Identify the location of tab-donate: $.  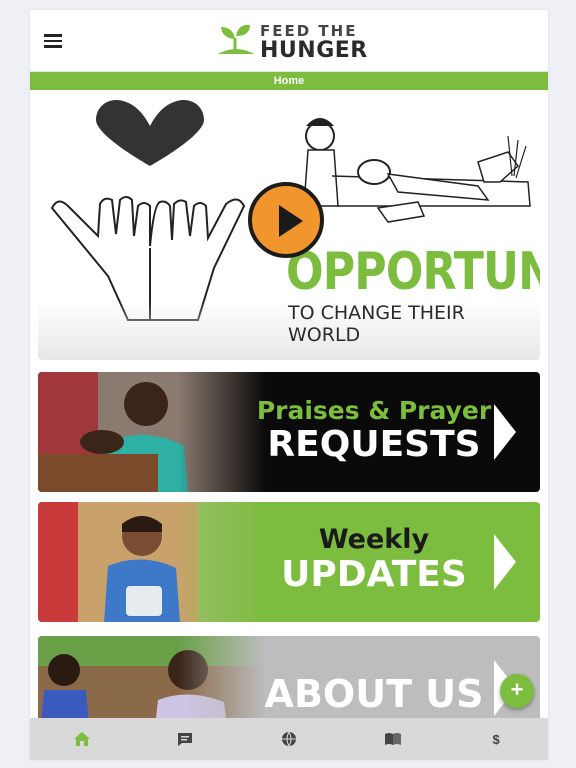
(496, 739).